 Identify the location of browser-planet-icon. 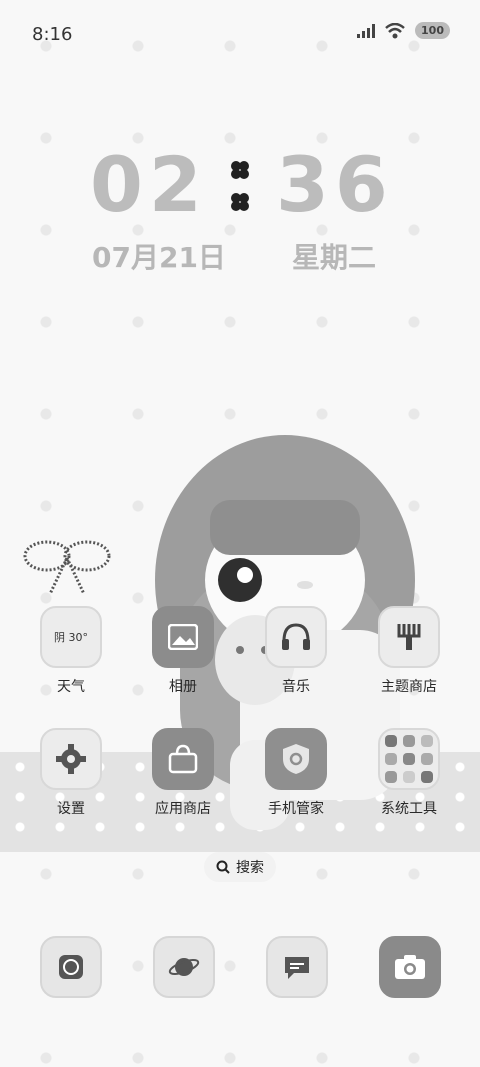
(184, 967).